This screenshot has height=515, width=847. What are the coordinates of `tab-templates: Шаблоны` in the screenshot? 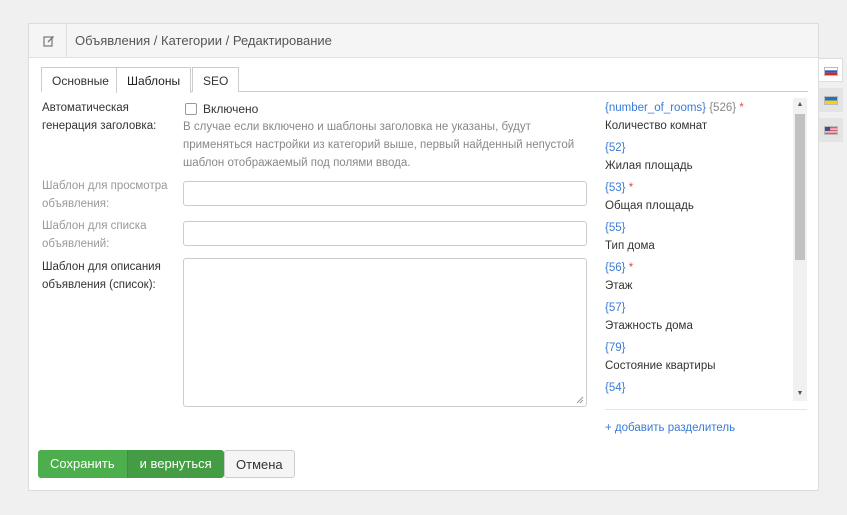 It's located at (154, 80).